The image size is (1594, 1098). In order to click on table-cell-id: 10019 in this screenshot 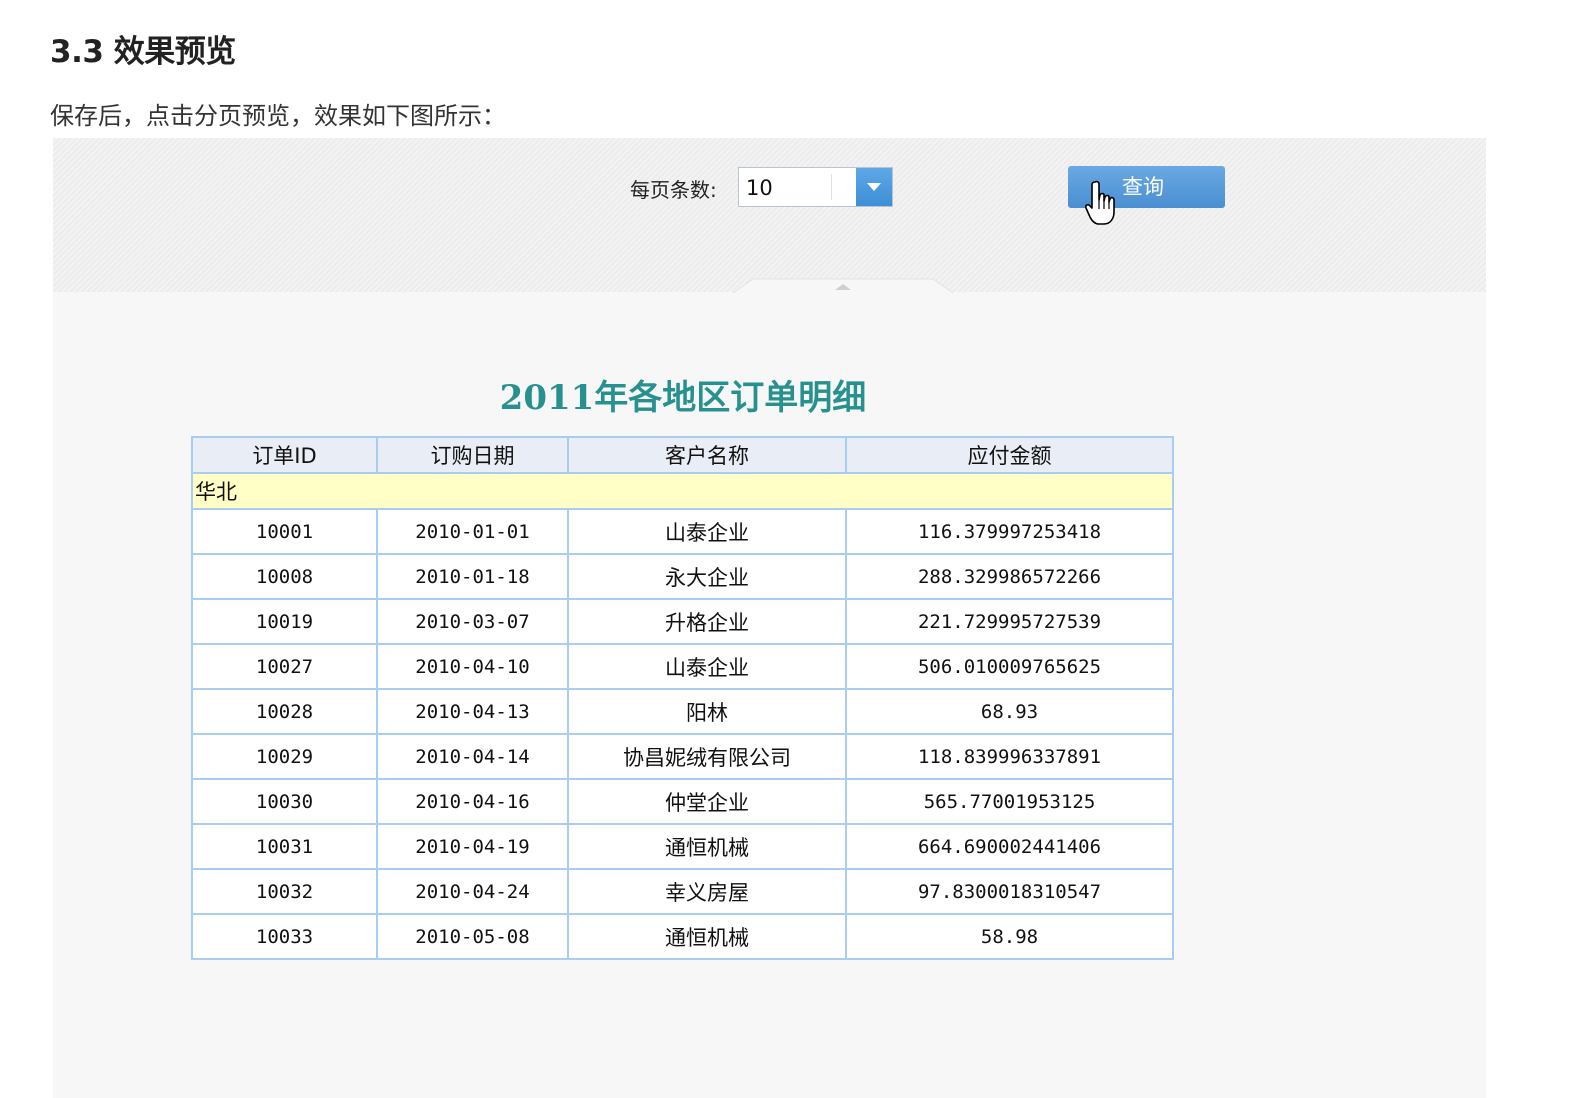, I will do `click(284, 621)`.